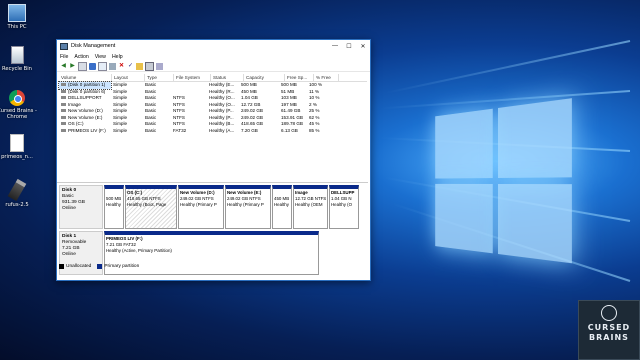 This screenshot has width=640, height=360. I want to click on usb-icon, so click(17, 190).